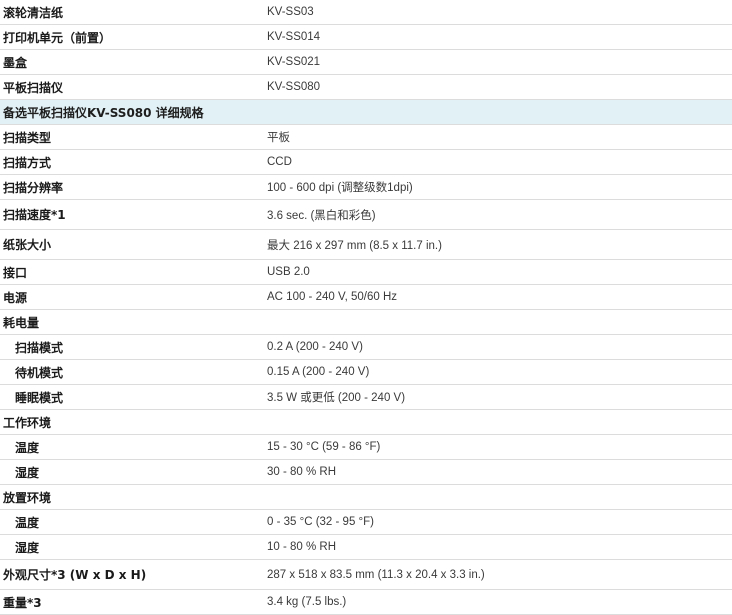  I want to click on spec-label: 扫描类型, so click(27, 137).